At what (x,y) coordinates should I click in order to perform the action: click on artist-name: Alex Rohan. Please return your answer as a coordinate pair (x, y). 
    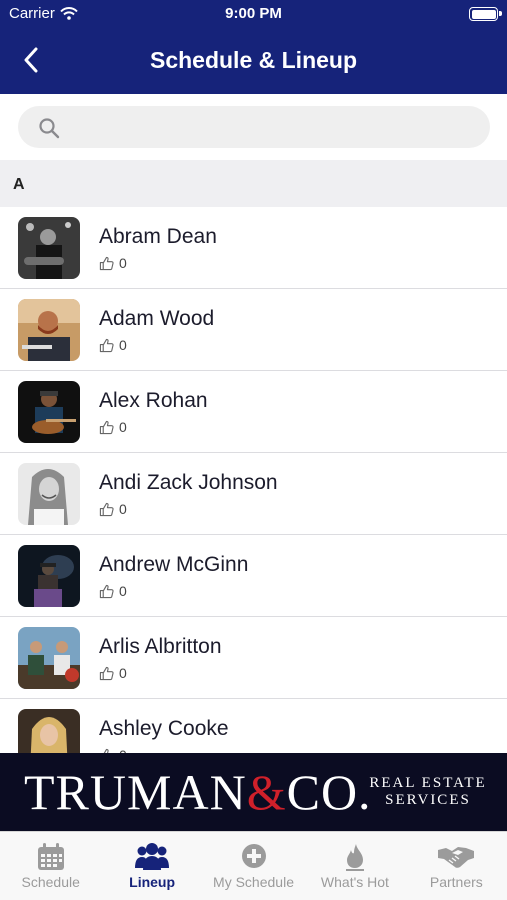
    Looking at the image, I should click on (153, 400).